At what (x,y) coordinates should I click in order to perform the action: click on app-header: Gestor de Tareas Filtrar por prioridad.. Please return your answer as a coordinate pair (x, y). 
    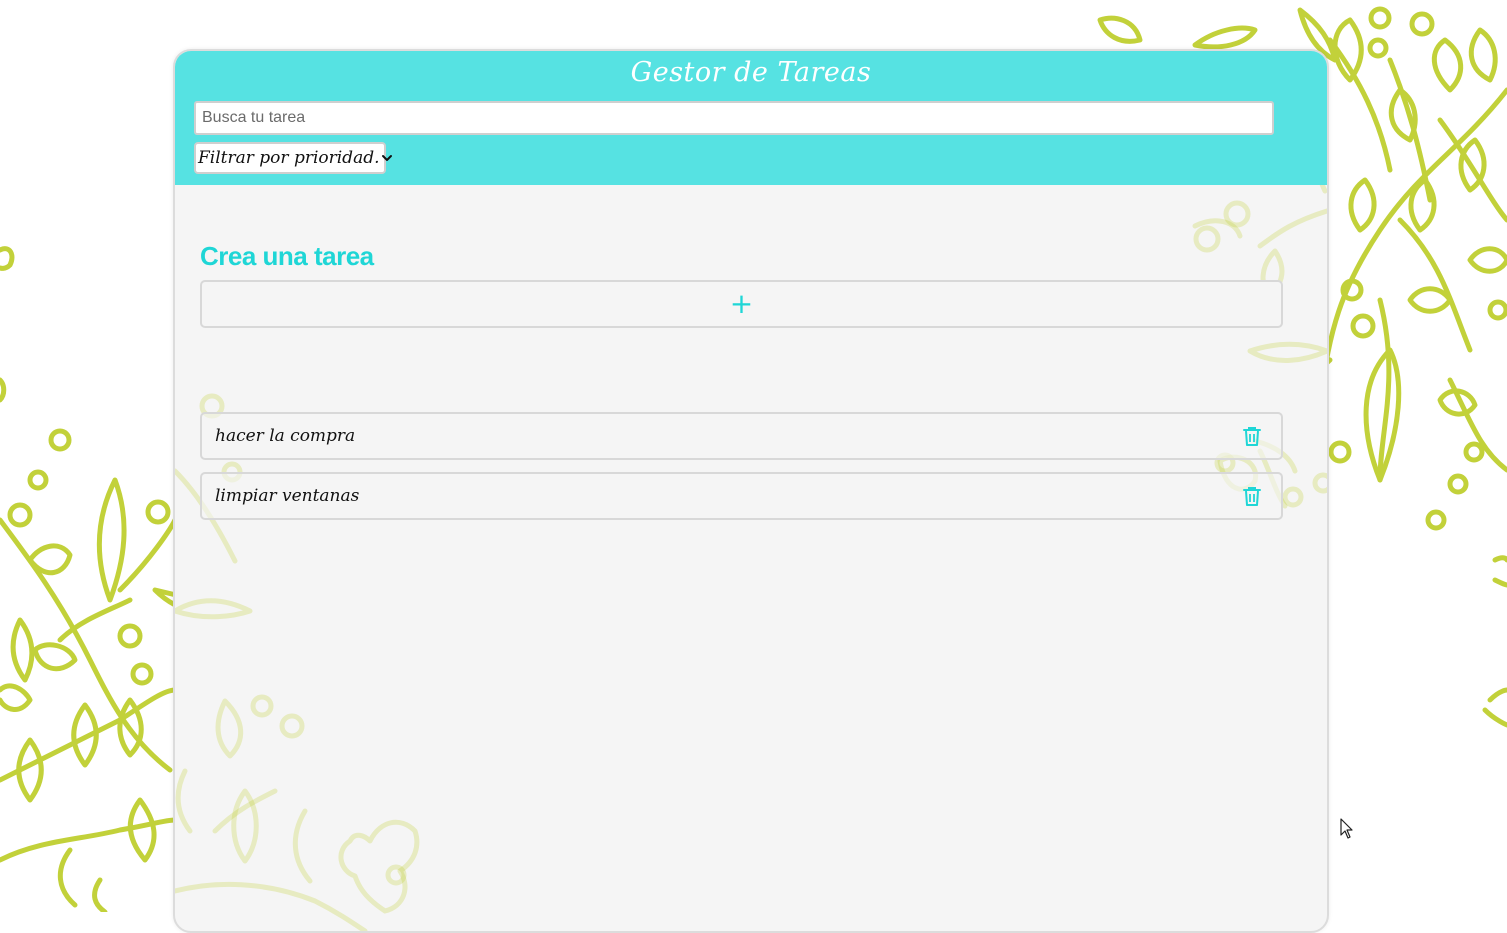
    Looking at the image, I should click on (751, 118).